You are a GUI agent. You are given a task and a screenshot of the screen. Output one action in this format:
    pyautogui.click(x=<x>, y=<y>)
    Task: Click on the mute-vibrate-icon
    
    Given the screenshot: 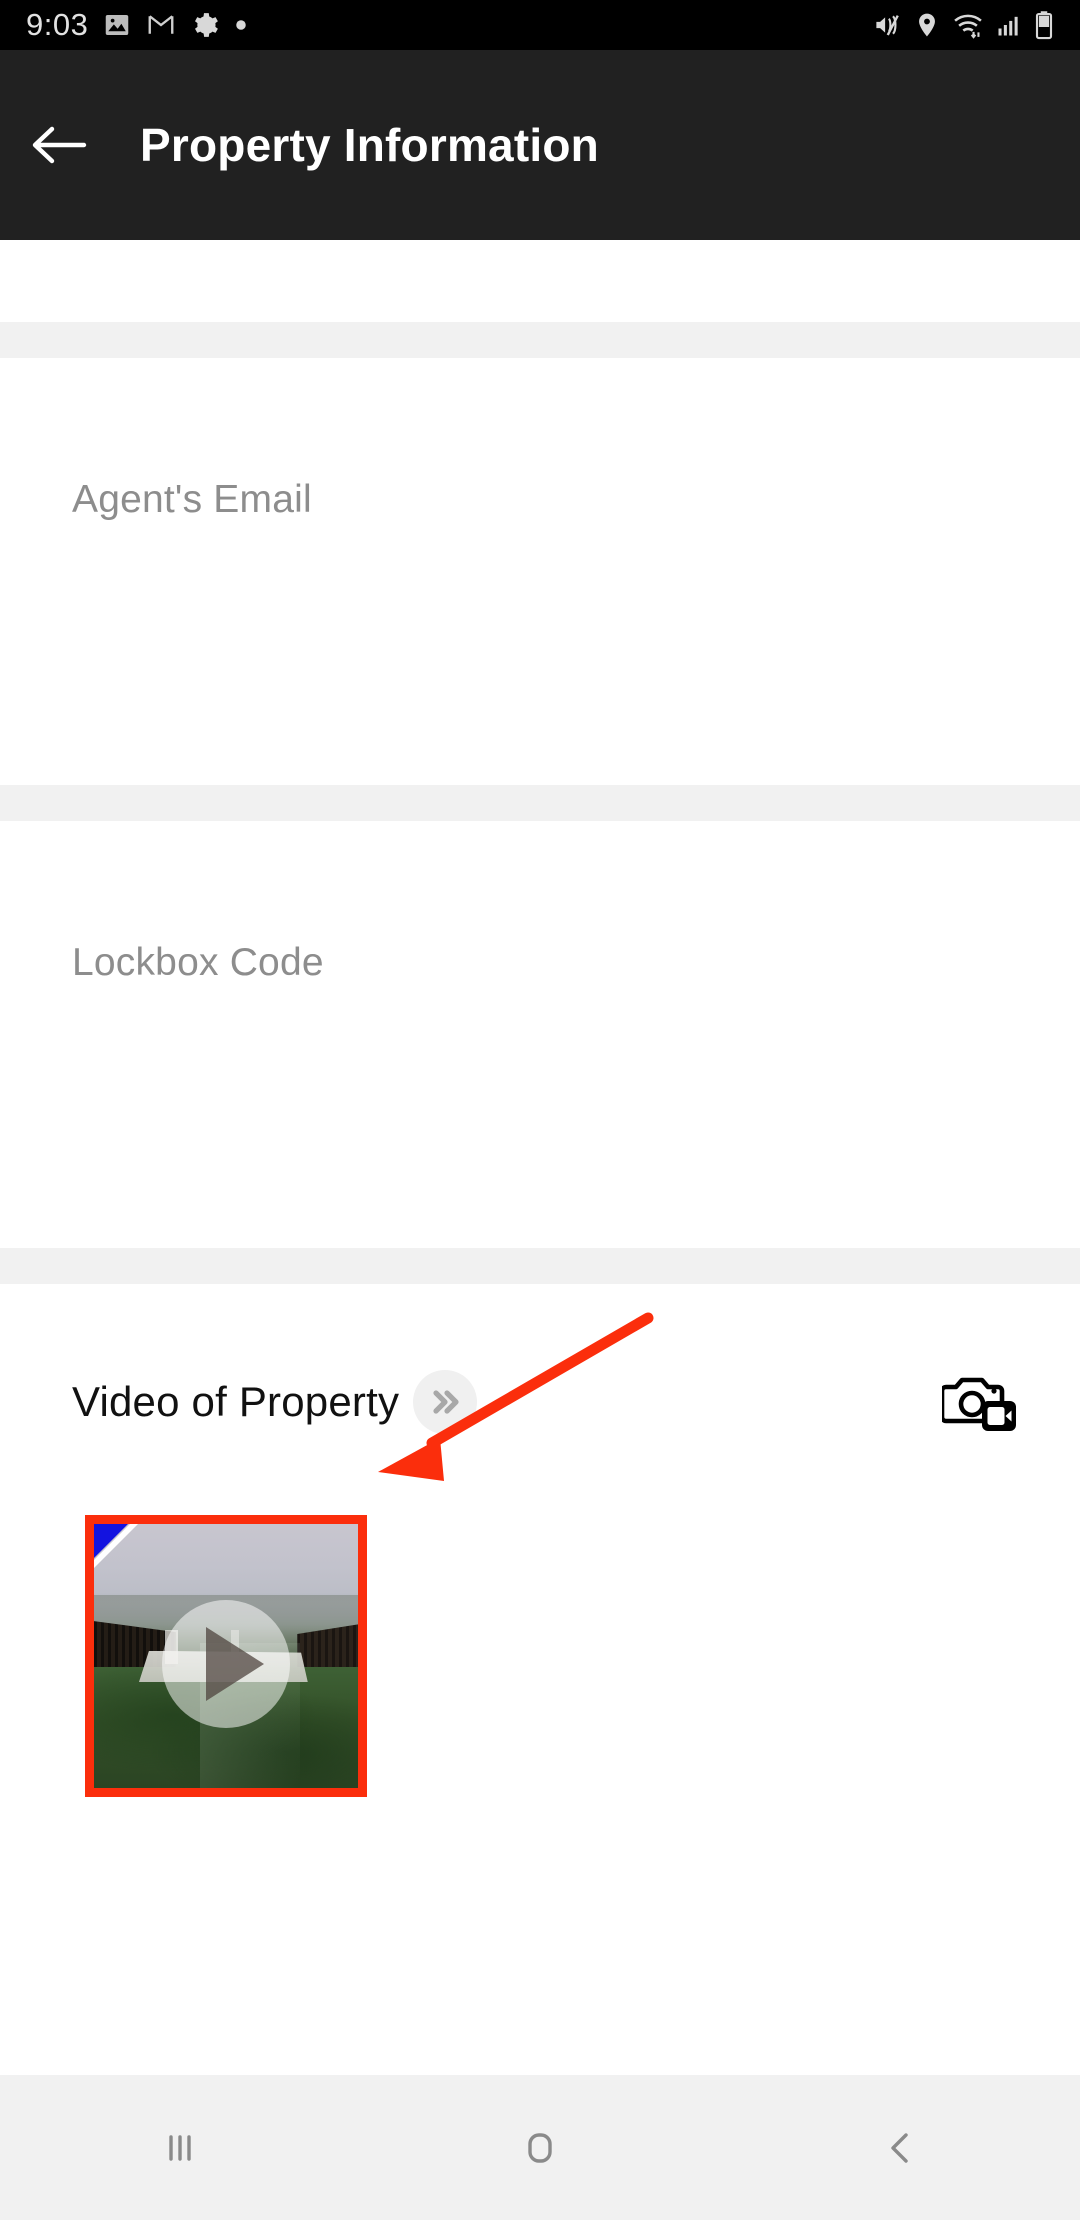 What is the action you would take?
    pyautogui.click(x=887, y=25)
    